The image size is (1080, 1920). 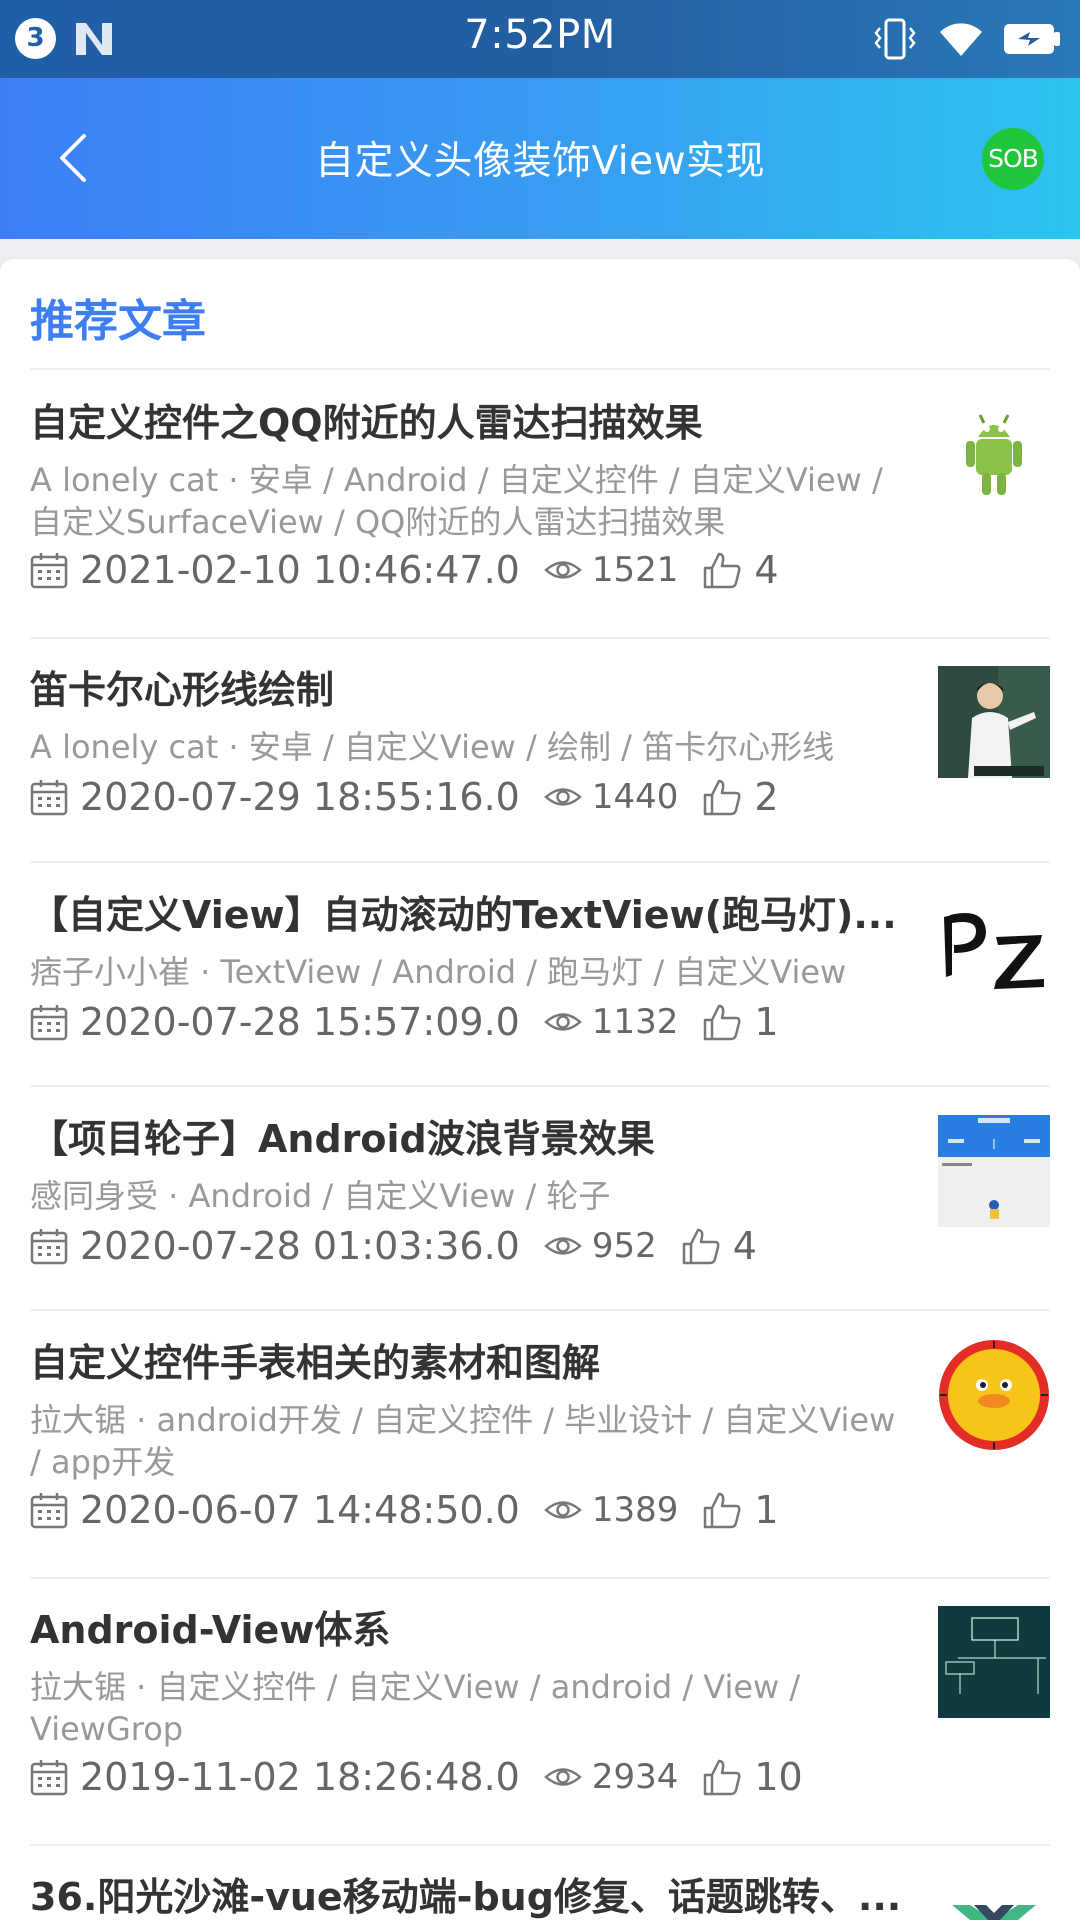 I want to click on article-stats: 2020-07-29 18:55:16.0 1440 2, so click(x=404, y=797).